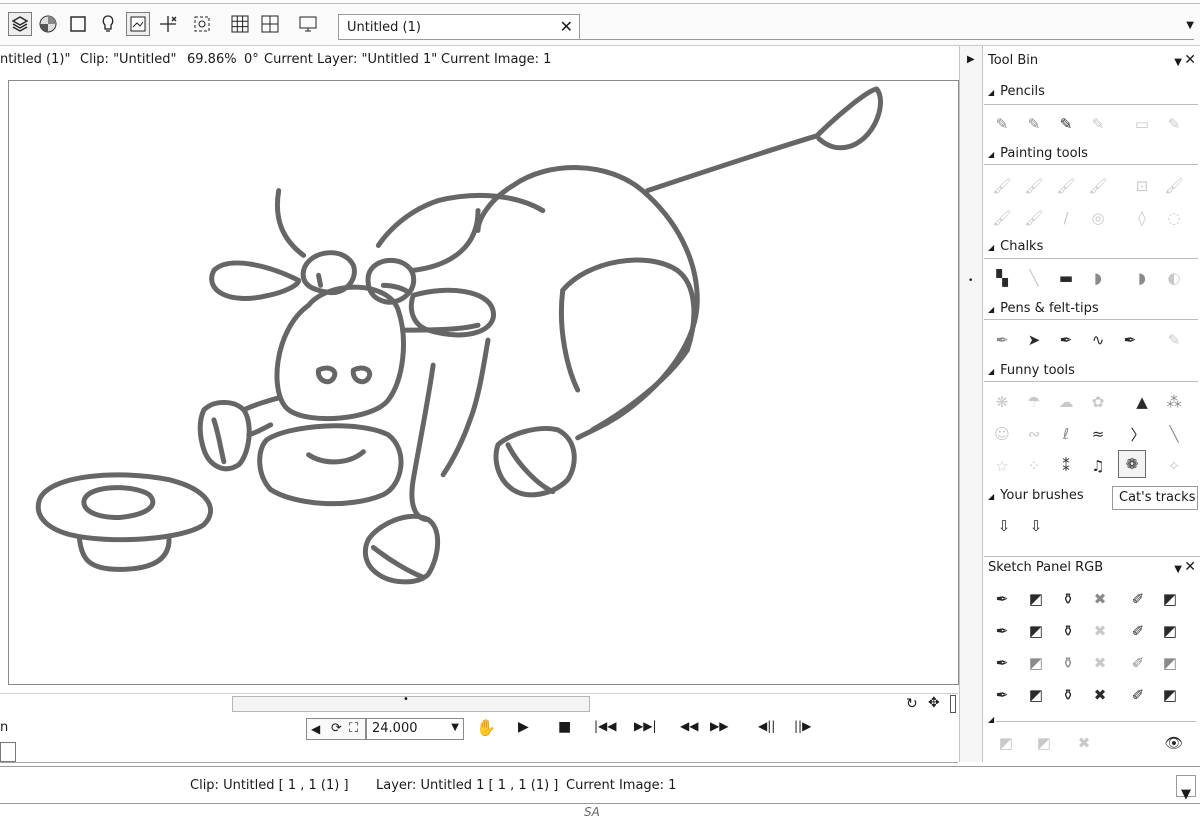 This screenshot has height=823, width=1200. I want to click on sponge-tool-icon: ◎, so click(1098, 218).